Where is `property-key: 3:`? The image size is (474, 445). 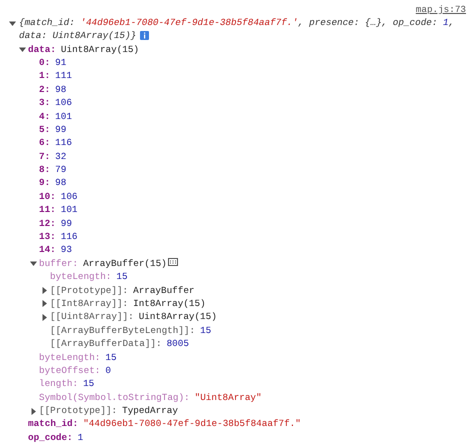
property-key: 3: is located at coordinates (44, 103).